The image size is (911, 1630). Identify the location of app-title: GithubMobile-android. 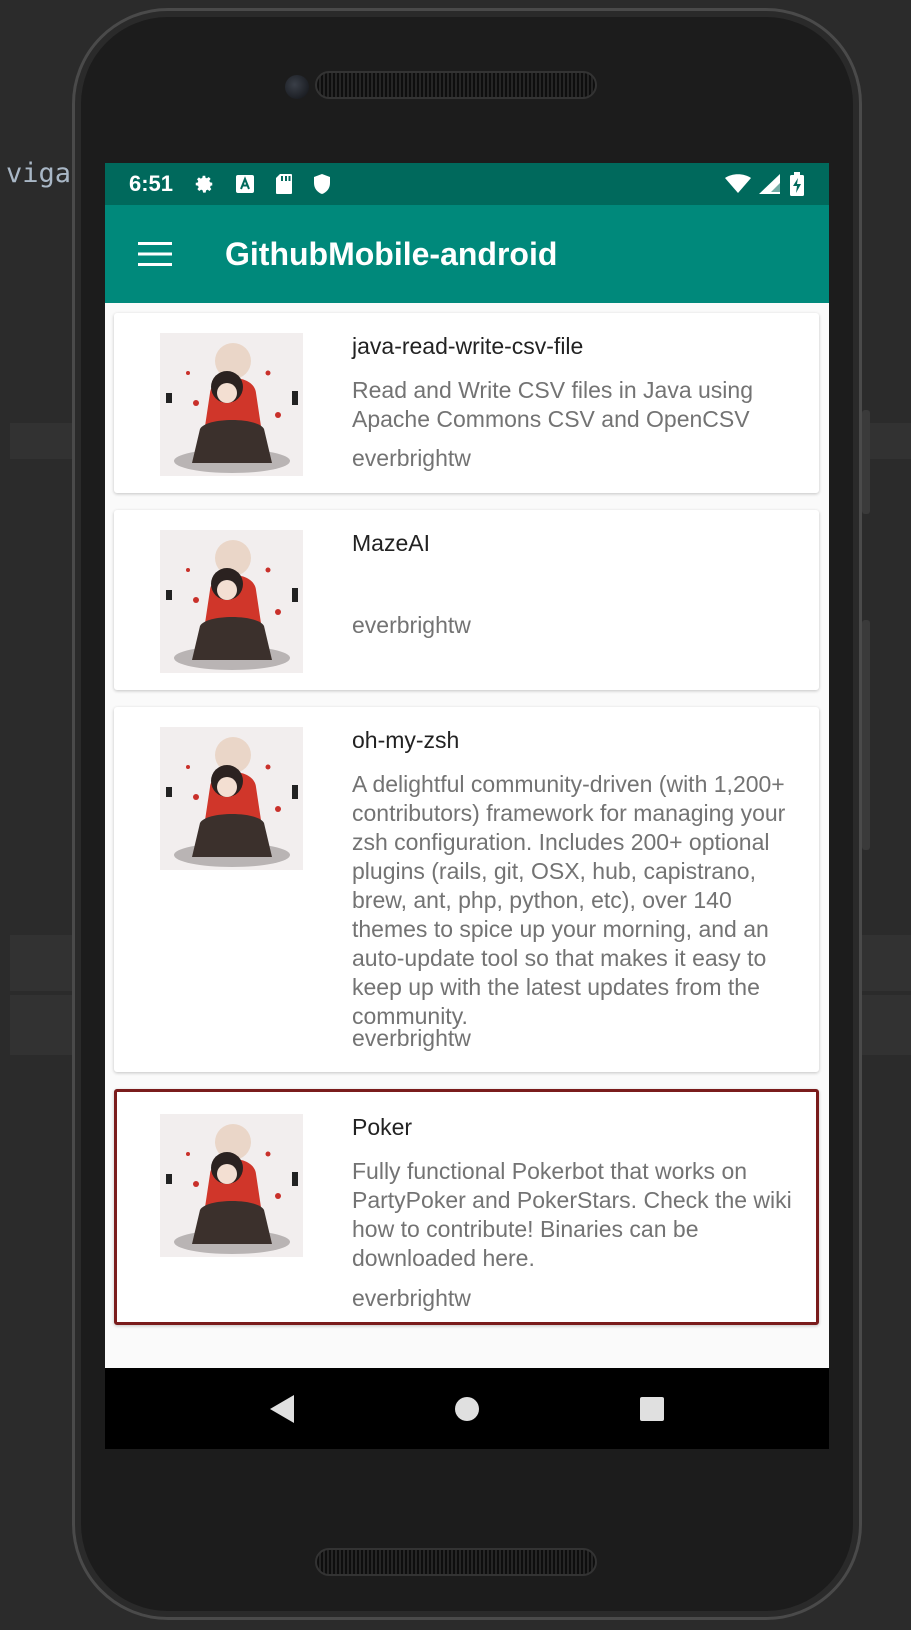
(391, 253).